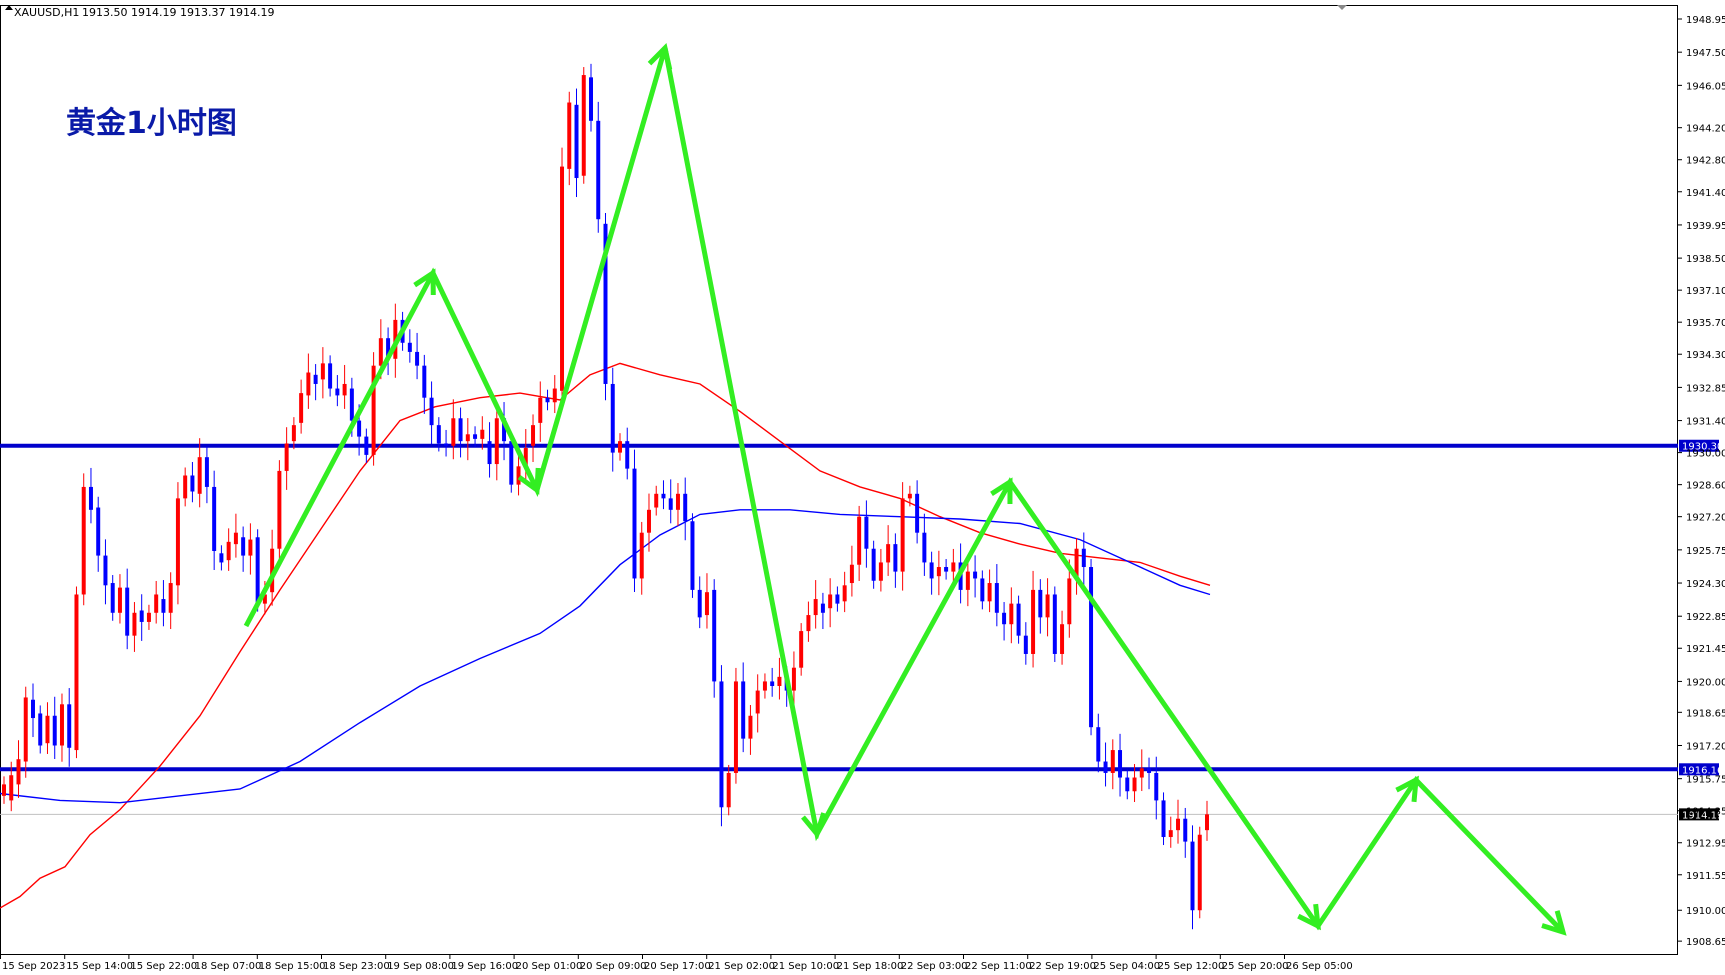 The width and height of the screenshot is (1725, 975). Describe the element at coordinates (870, 966) in the screenshot. I see `x-tick-label: 21 Sep 18:00` at that location.